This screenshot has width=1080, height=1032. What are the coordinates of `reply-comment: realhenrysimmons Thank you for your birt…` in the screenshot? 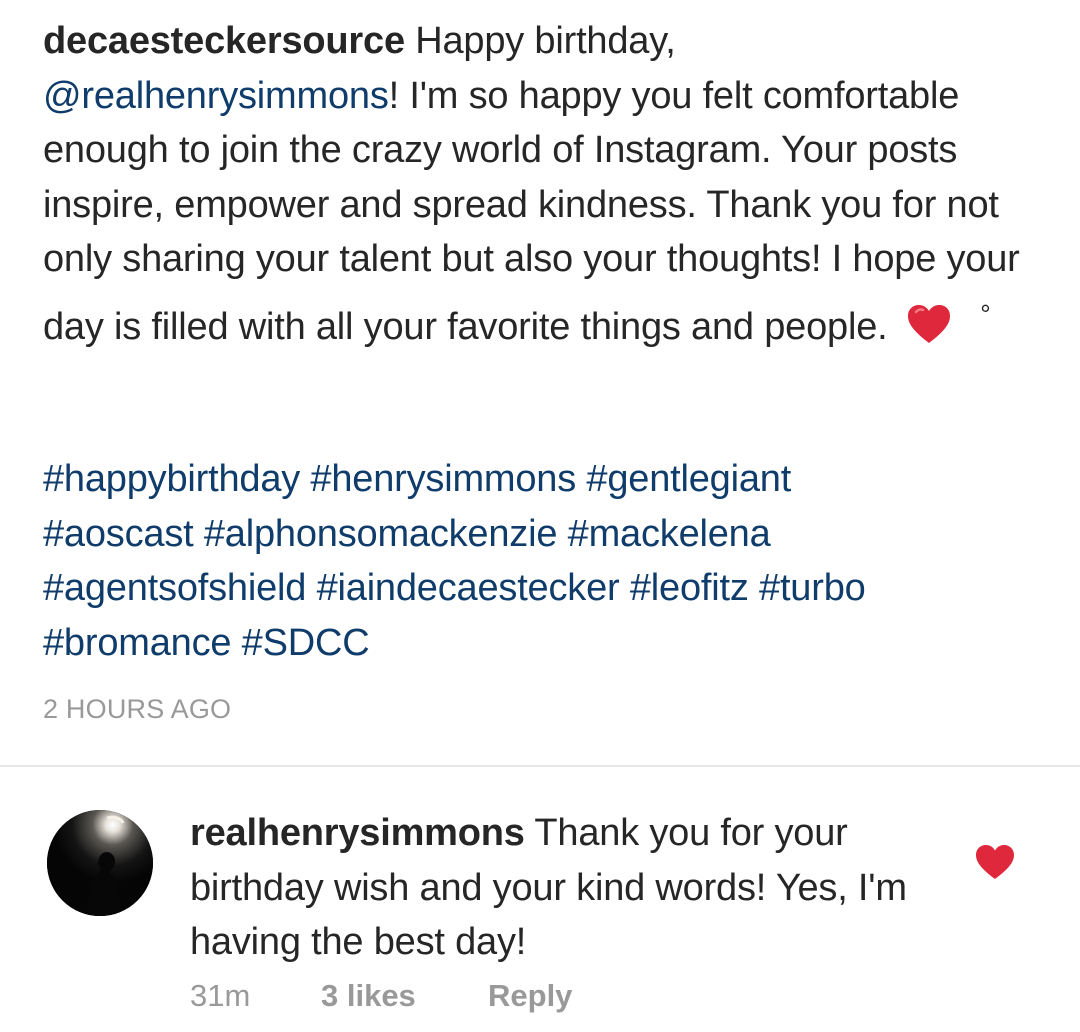 It's located at (560, 888).